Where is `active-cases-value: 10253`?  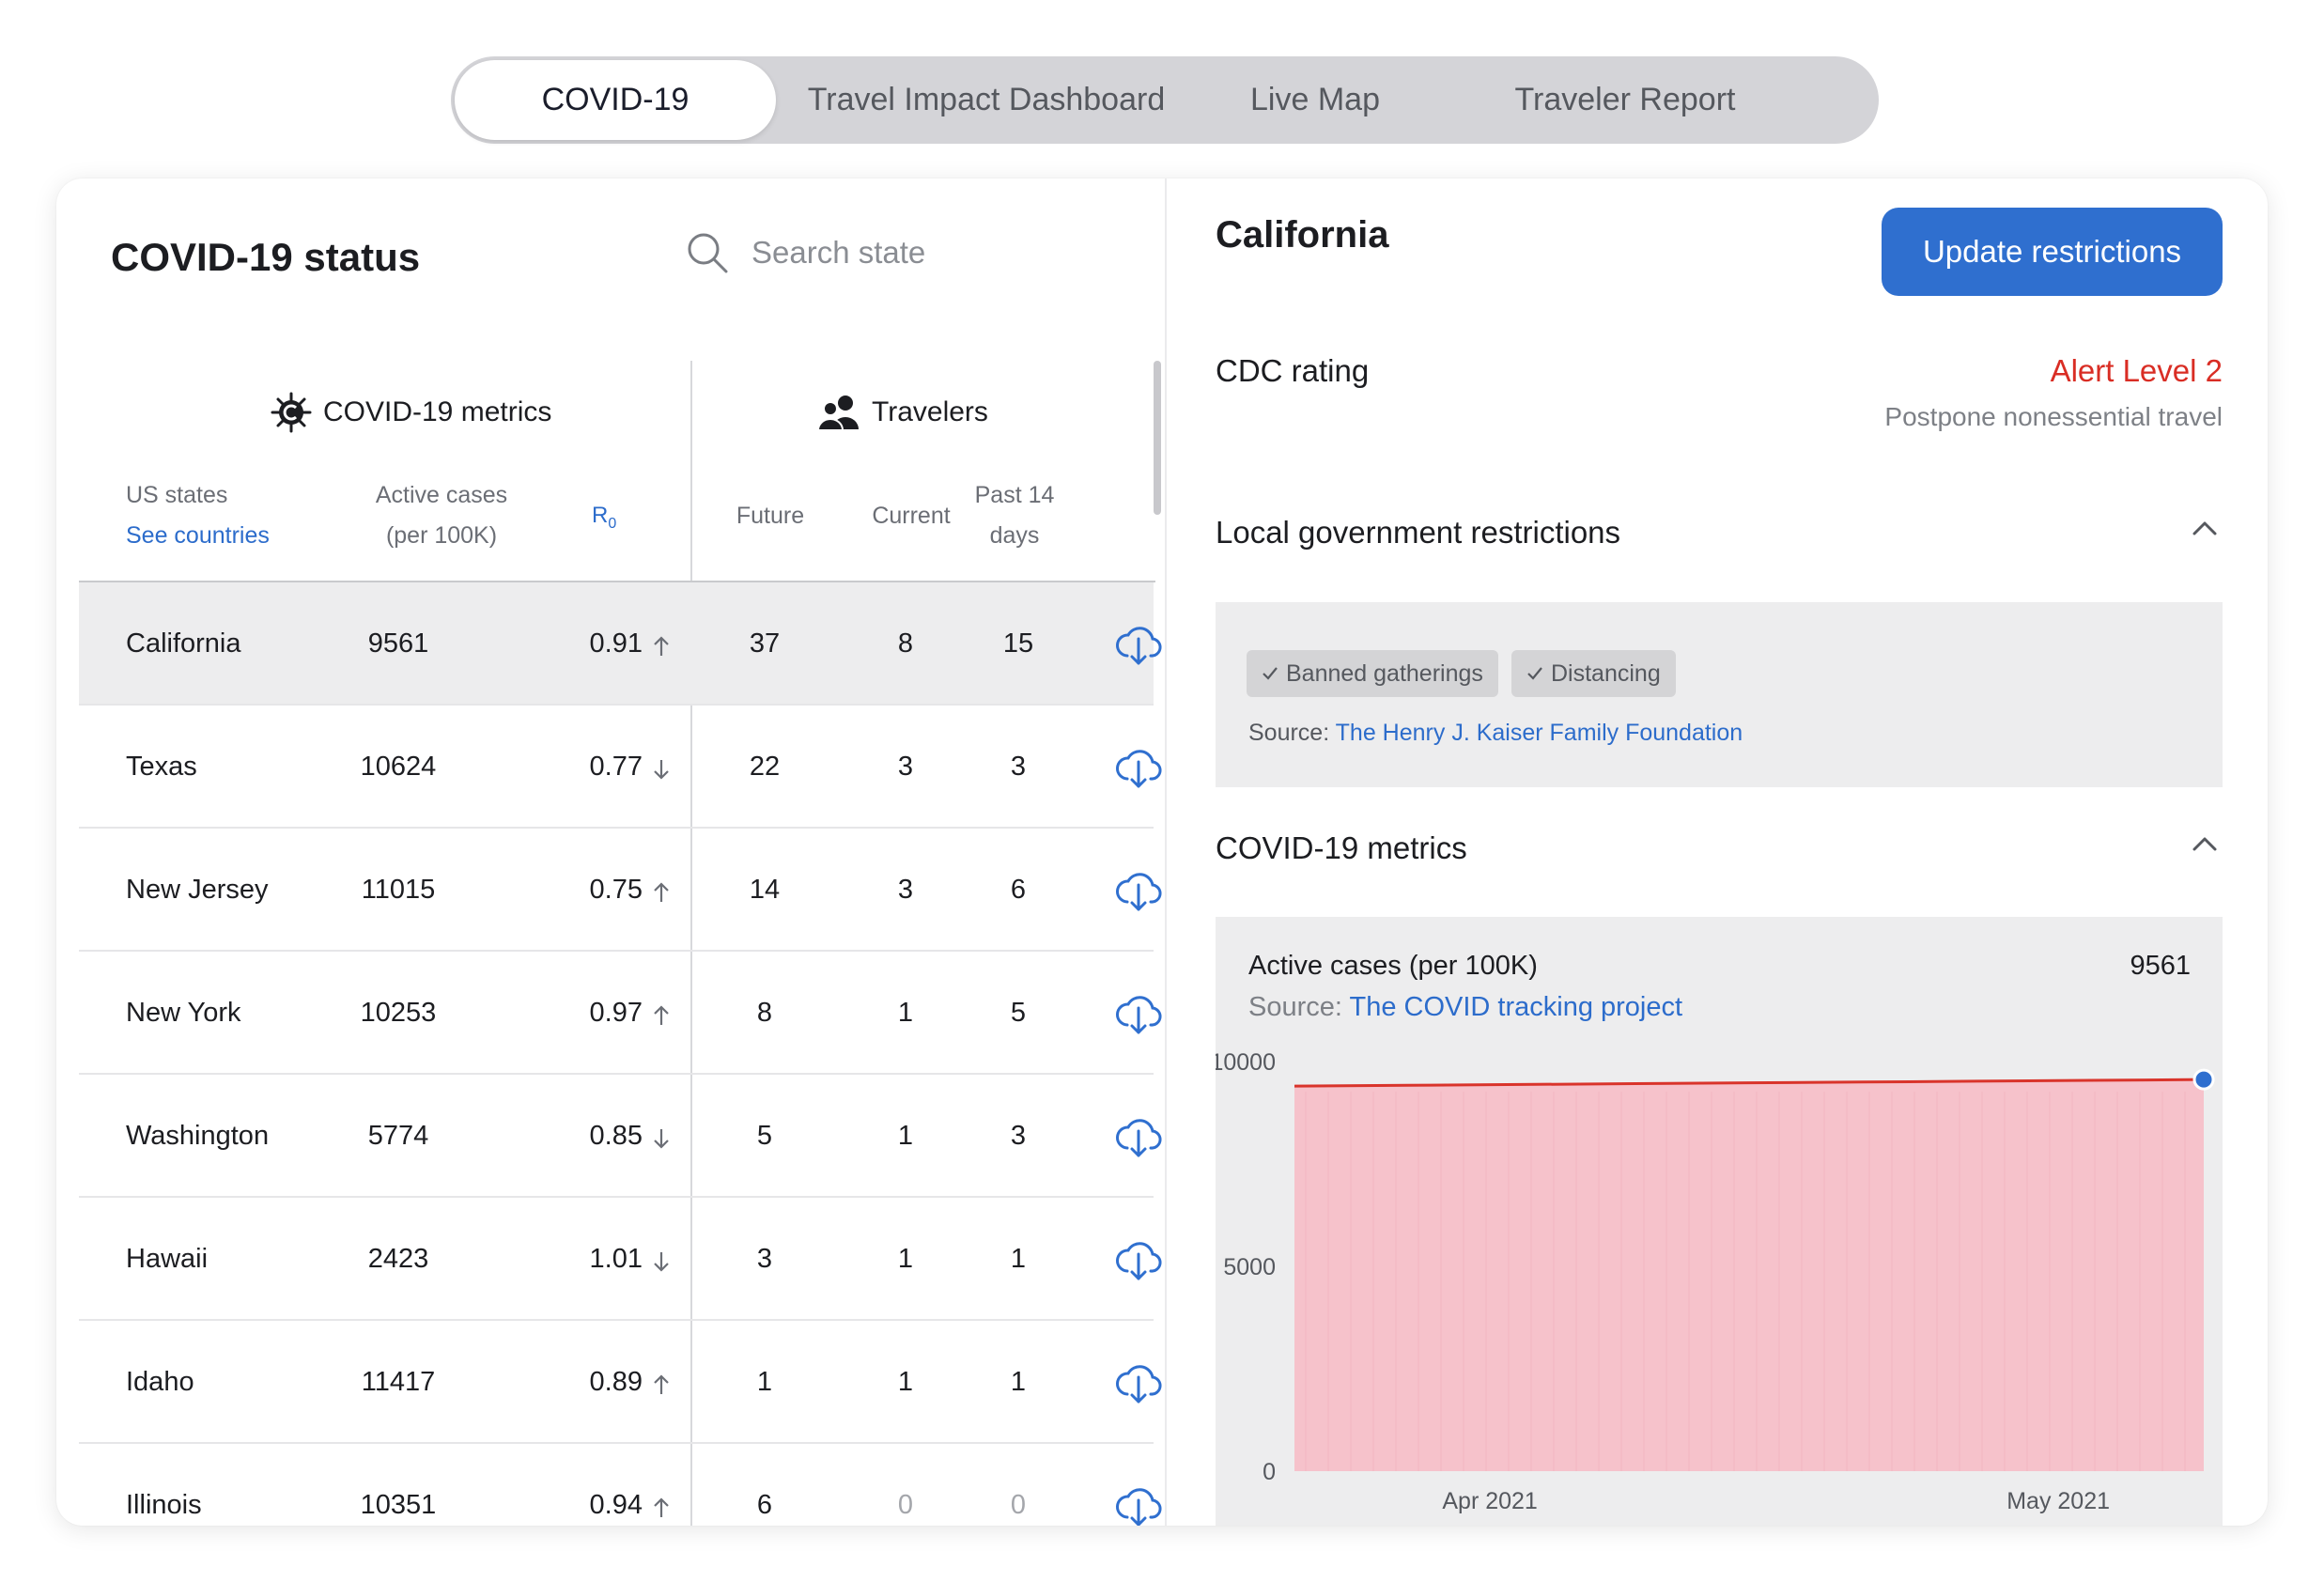
active-cases-value: 10253 is located at coordinates (398, 1013).